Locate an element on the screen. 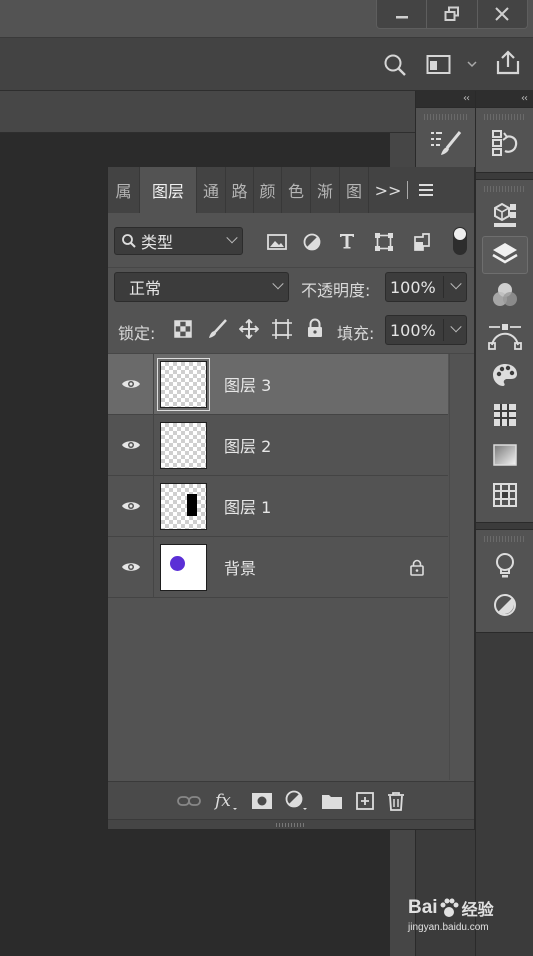  panel-menu-button is located at coordinates (425, 190).